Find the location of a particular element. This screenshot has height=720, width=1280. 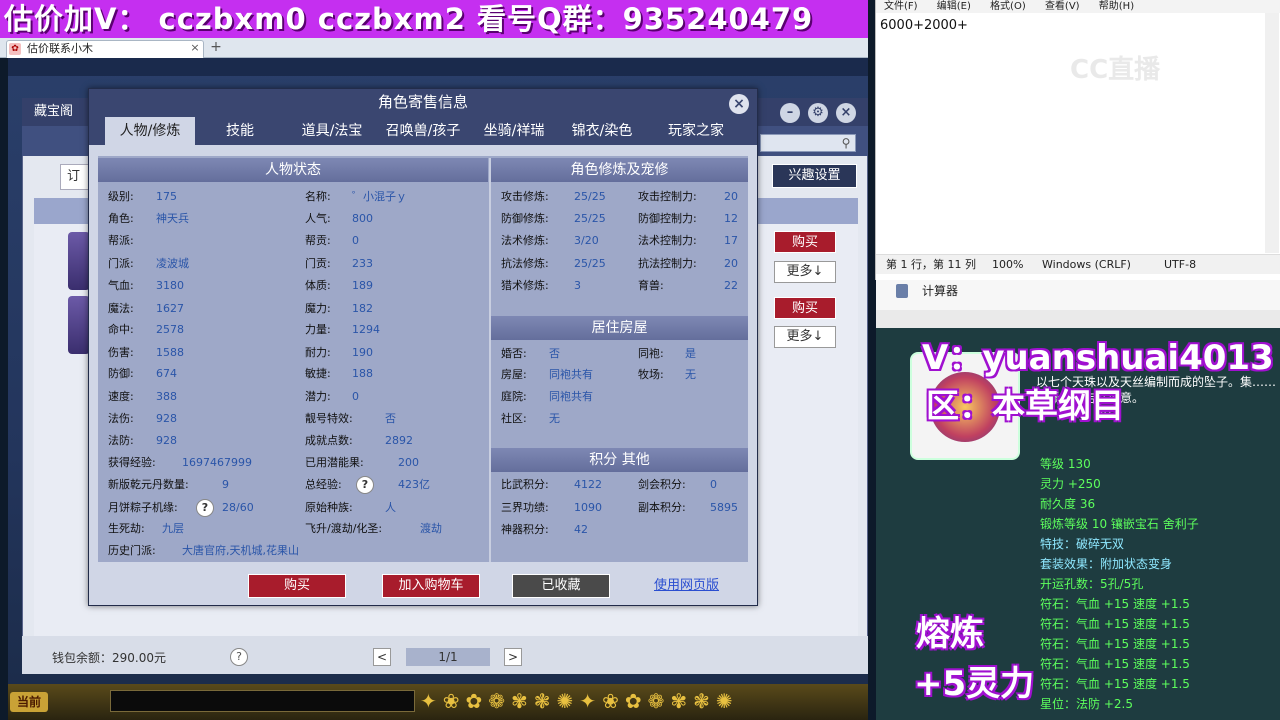

calculator-label: 计算器 is located at coordinates (962, 291).